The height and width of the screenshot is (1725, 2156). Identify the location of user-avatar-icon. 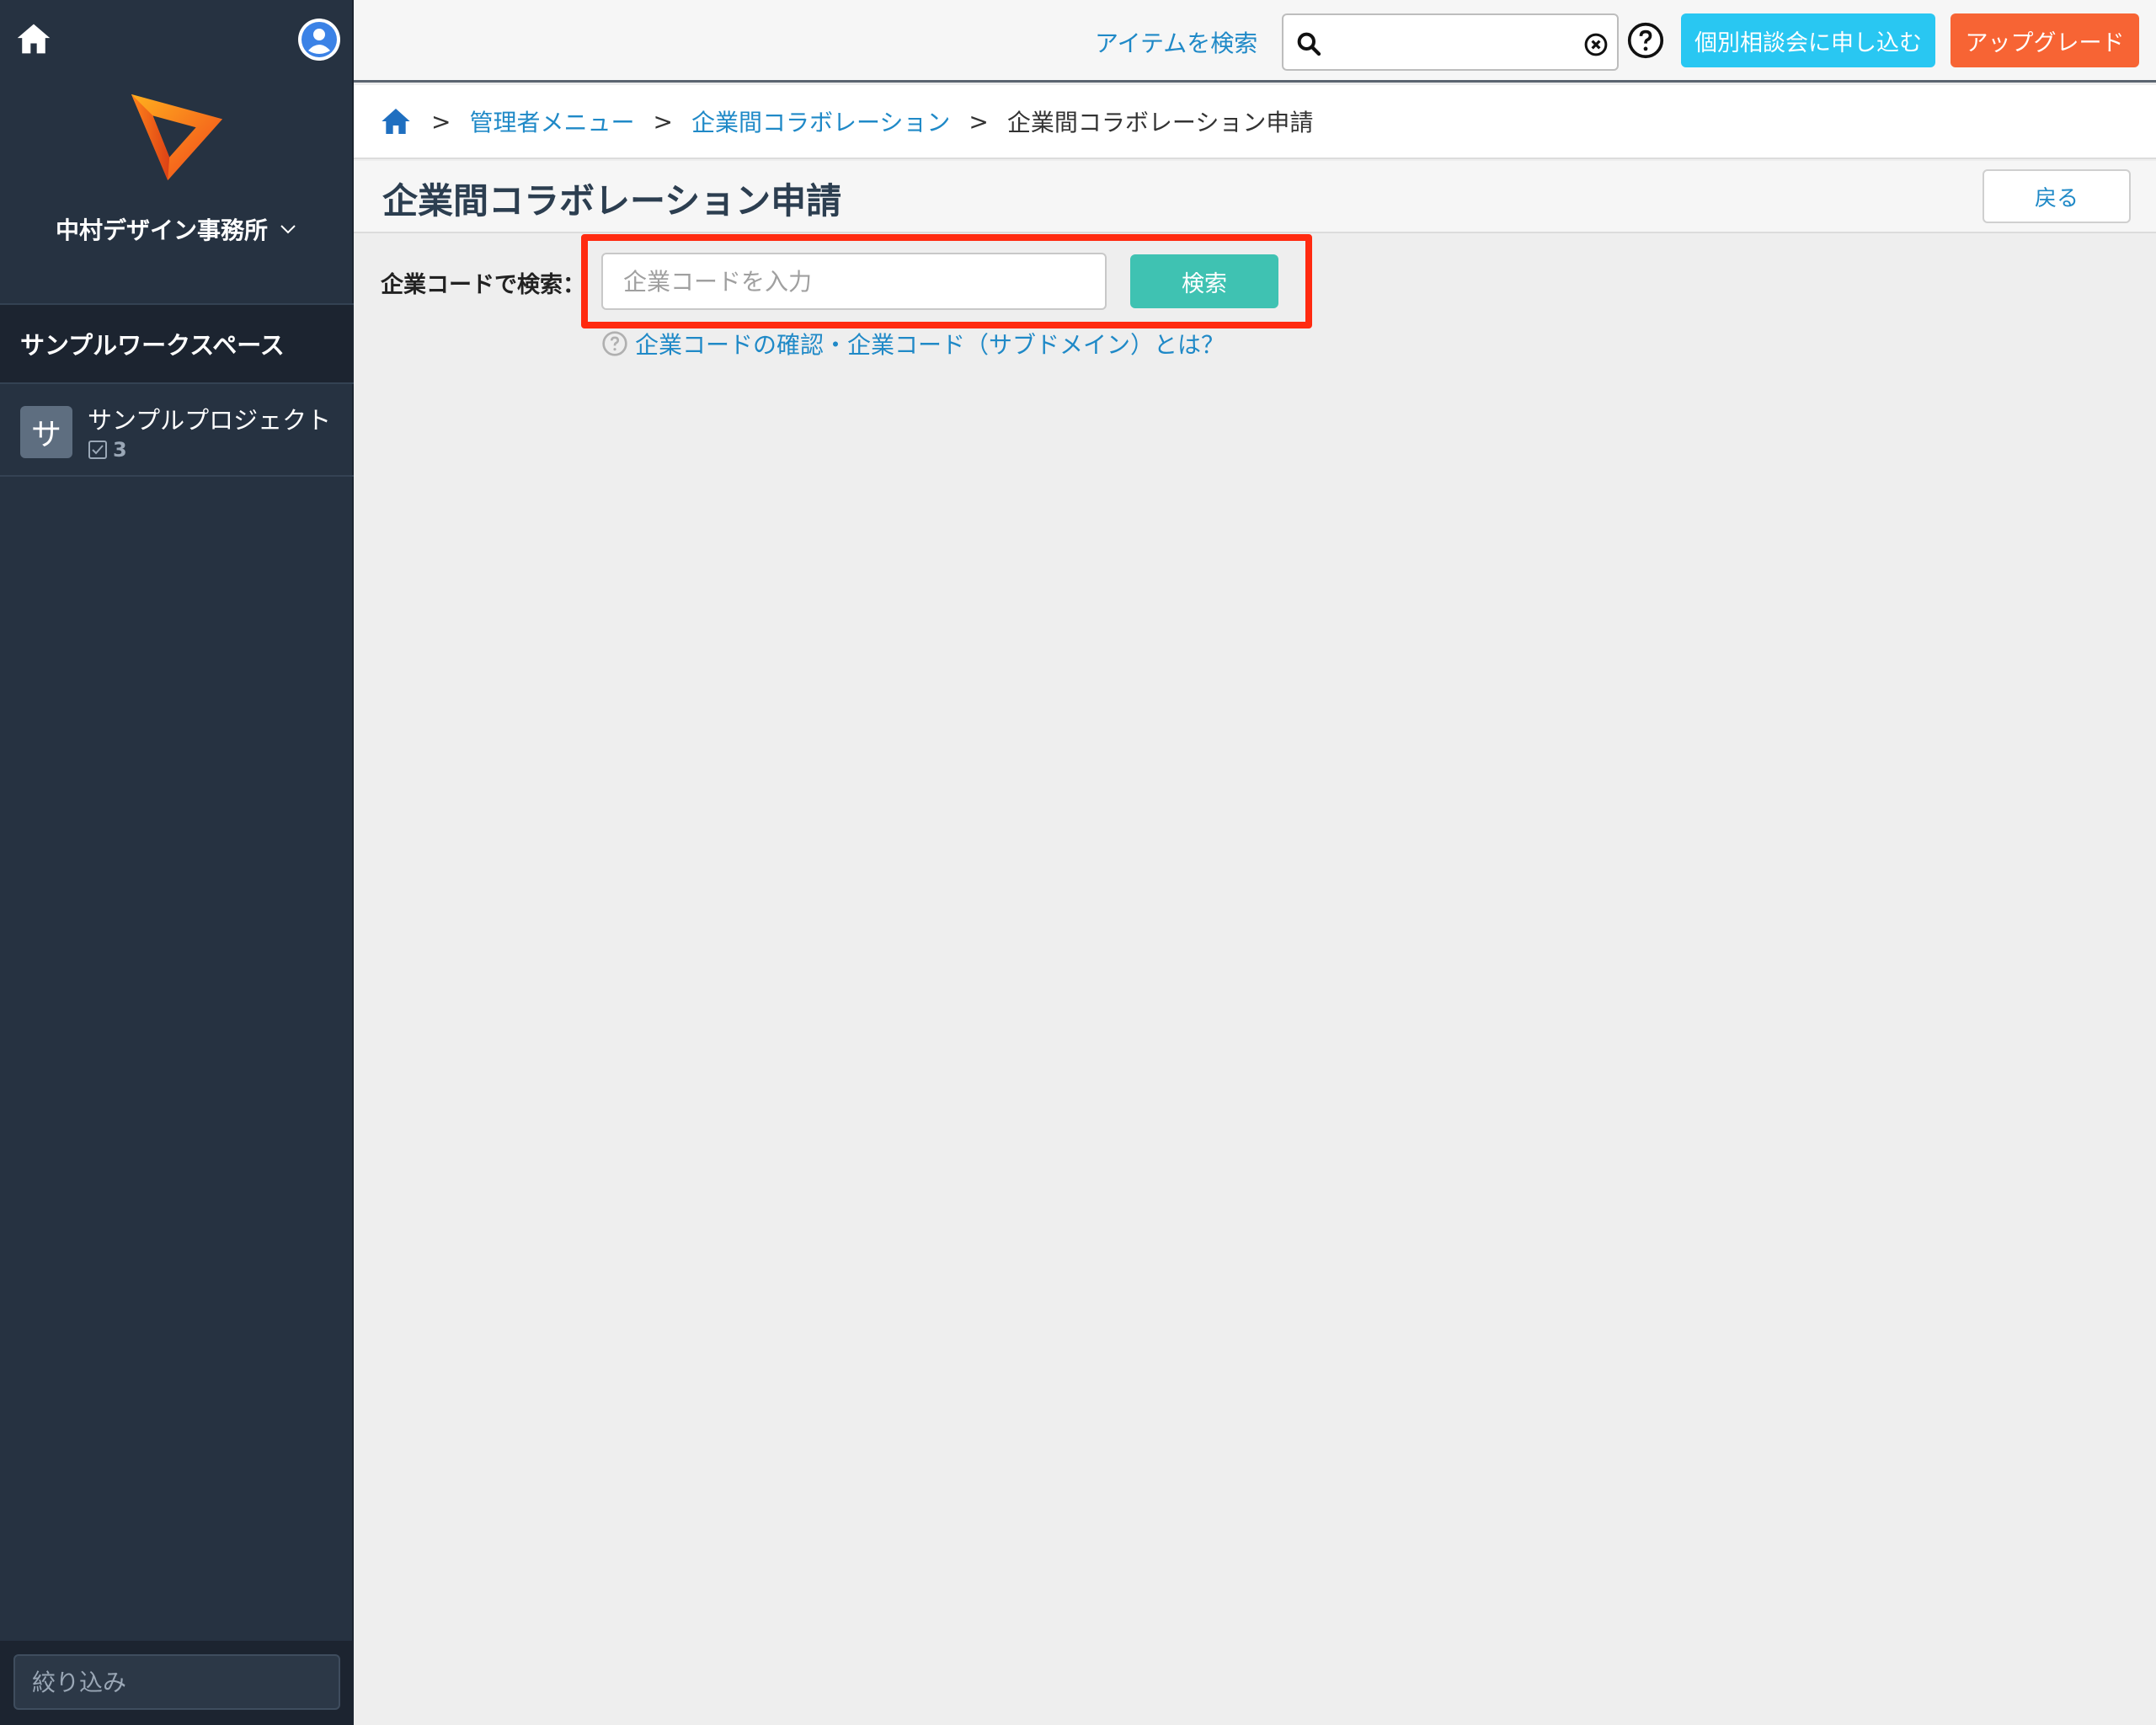
(319, 40).